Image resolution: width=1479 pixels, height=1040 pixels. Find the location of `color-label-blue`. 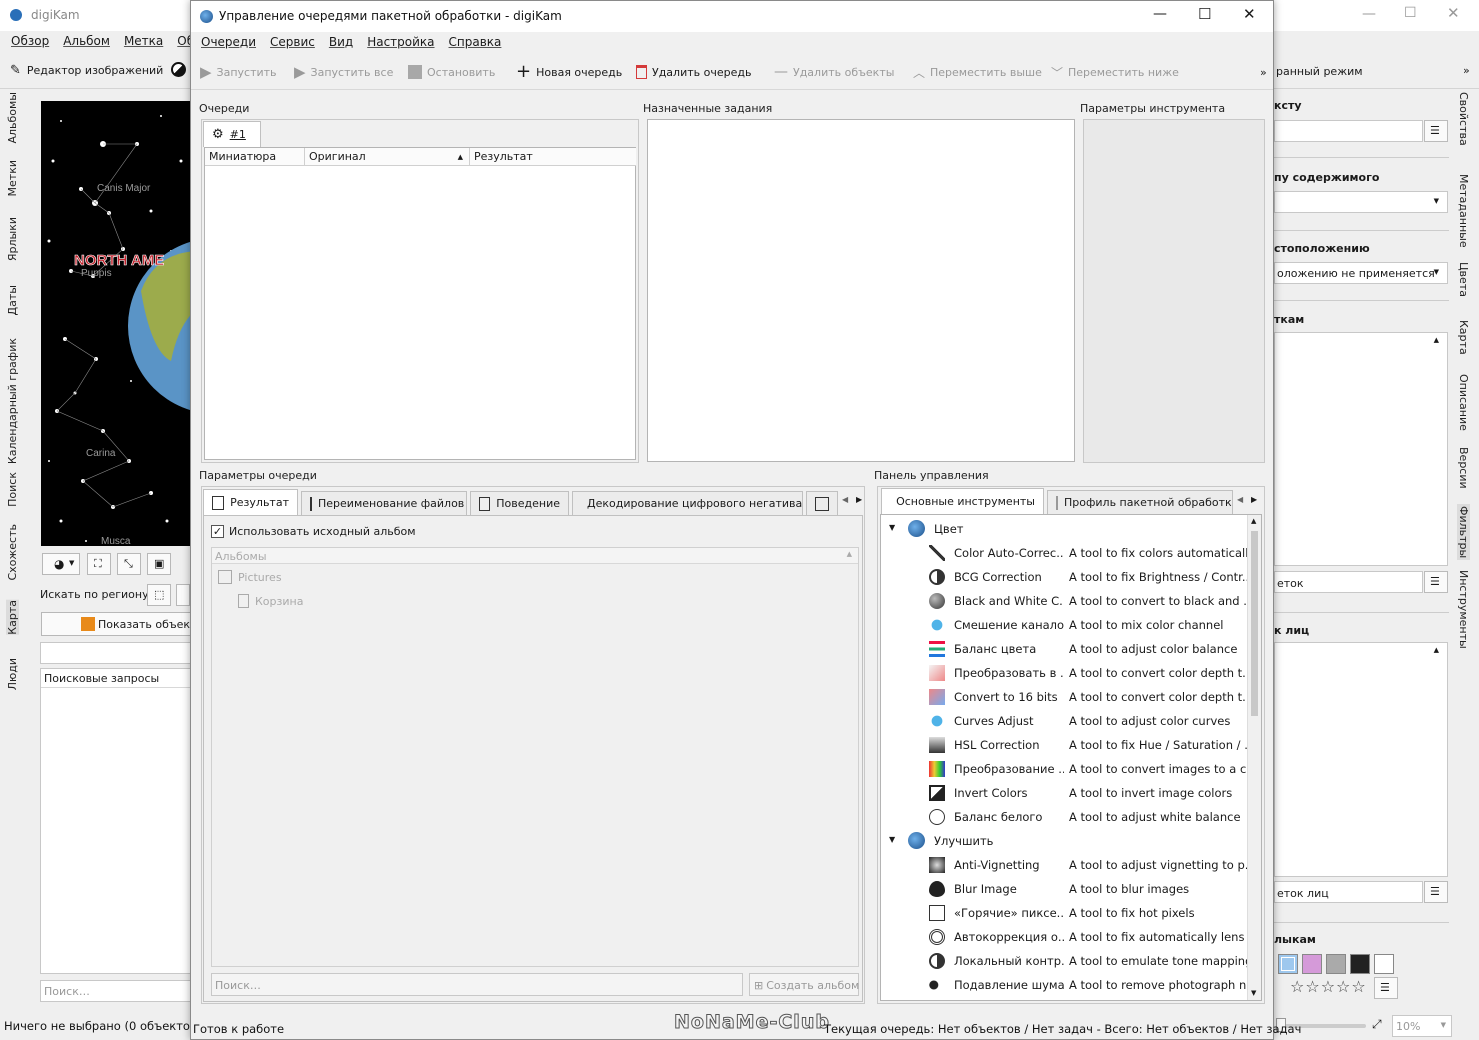

color-label-blue is located at coordinates (1288, 964).